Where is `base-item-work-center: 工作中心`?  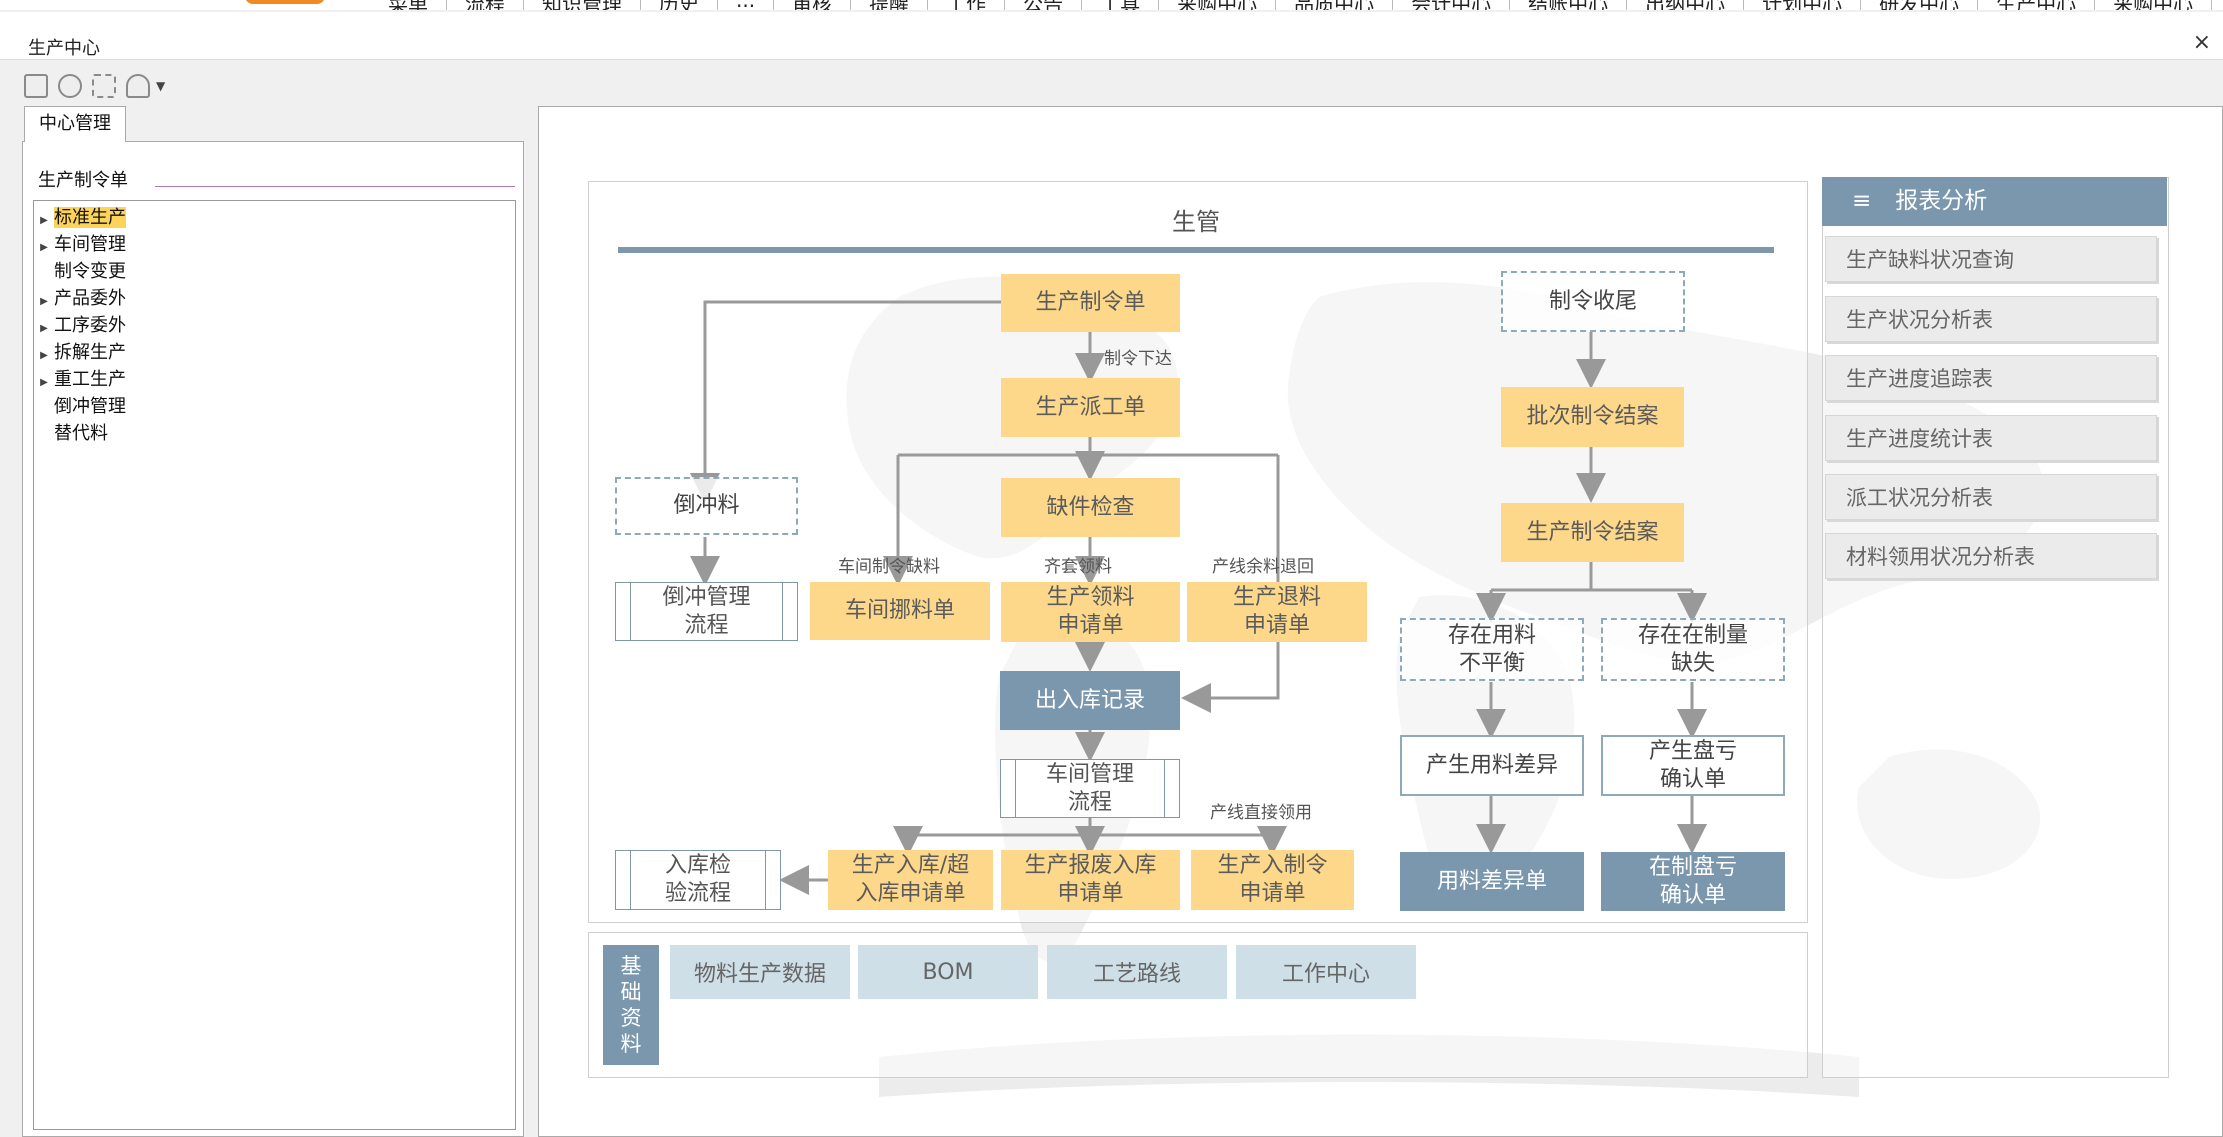 base-item-work-center: 工作中心 is located at coordinates (1326, 972).